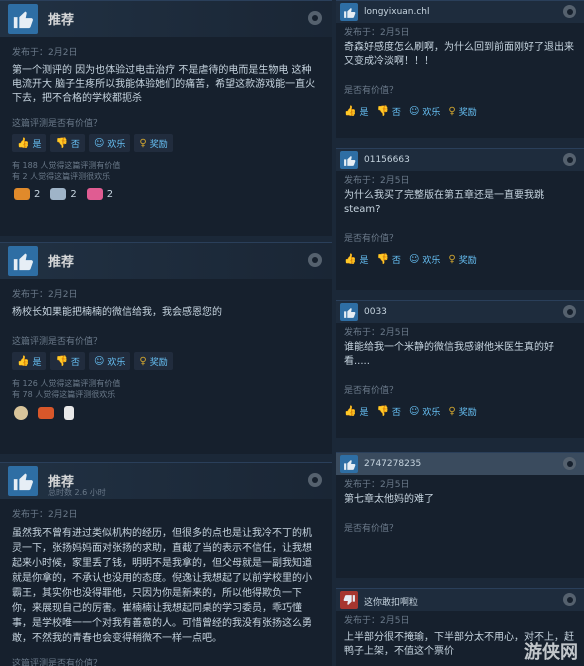 The width and height of the screenshot is (584, 666). Describe the element at coordinates (389, 499) in the screenshot. I see `comment-text: 第七章太他妈的难了` at that location.